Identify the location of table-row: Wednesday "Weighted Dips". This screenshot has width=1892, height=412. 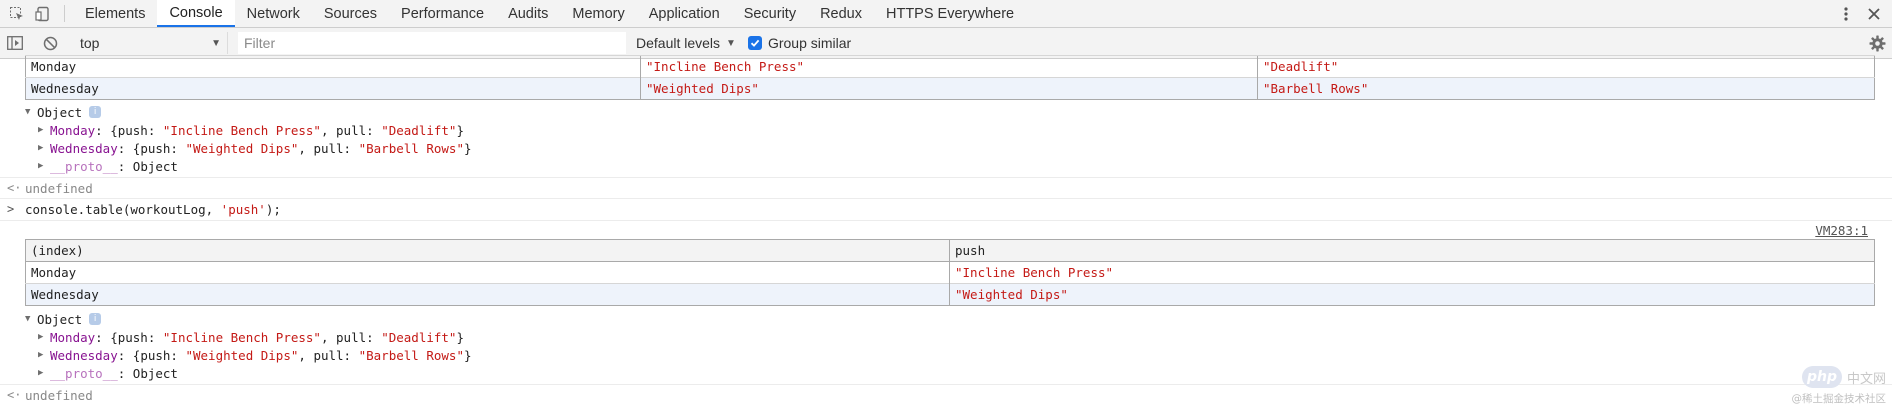
(950, 294).